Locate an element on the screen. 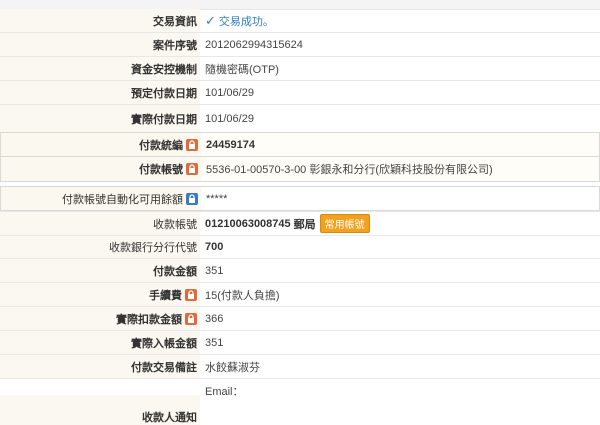  value-branch-code: 700 is located at coordinates (214, 247).